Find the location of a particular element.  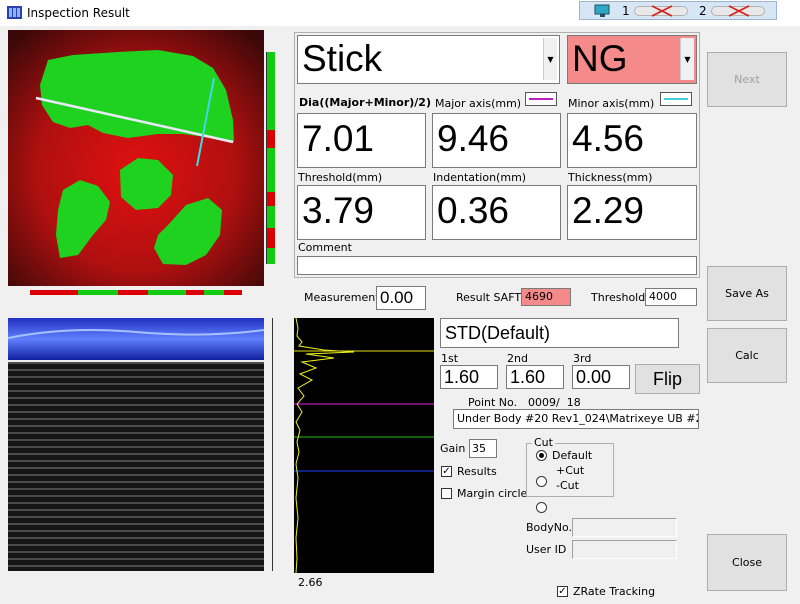

close-button: Close is located at coordinates (747, 562).